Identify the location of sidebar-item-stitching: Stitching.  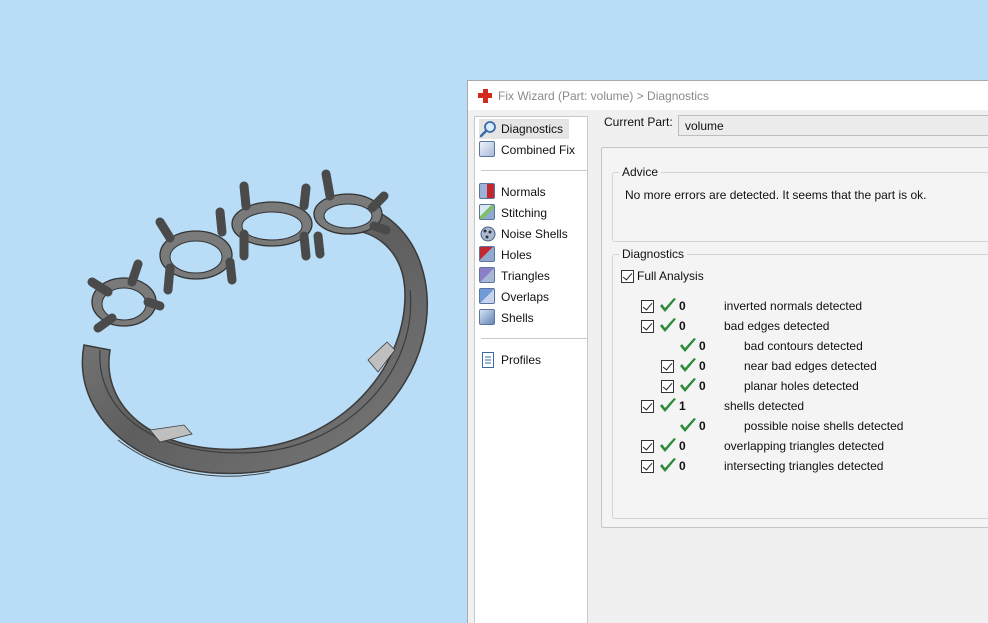
(516, 213).